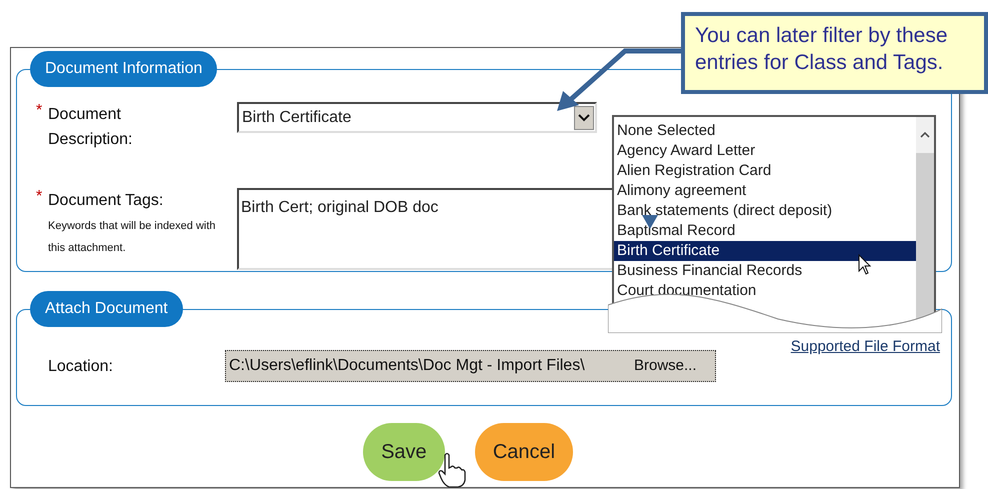 The image size is (988, 489). What do you see at coordinates (765, 211) in the screenshot?
I see `dropdown-option: Bank statements (direct deposit)` at bounding box center [765, 211].